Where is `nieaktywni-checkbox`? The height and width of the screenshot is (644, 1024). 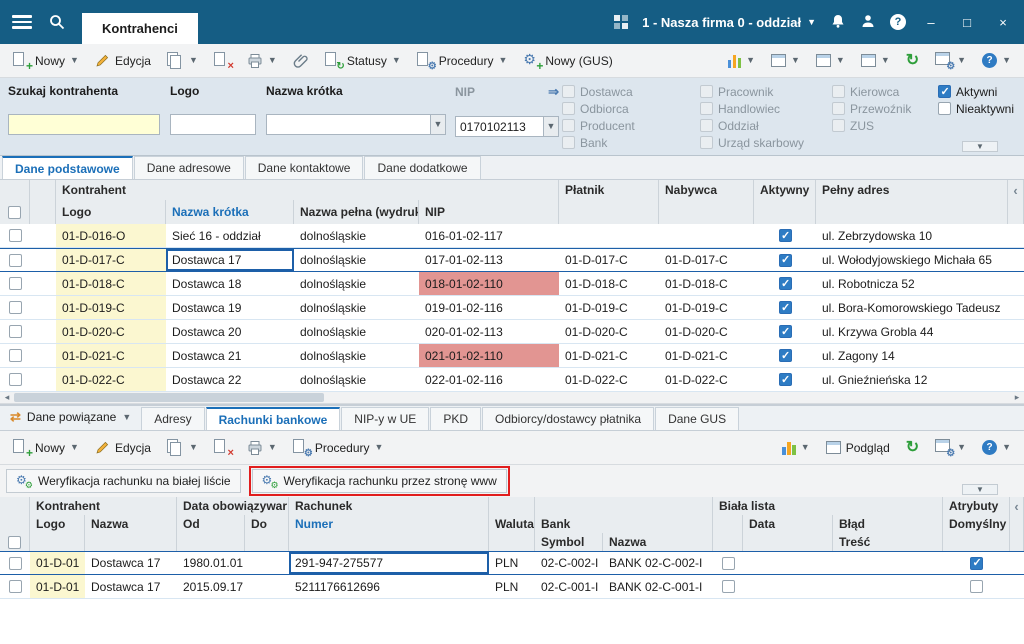 nieaktywni-checkbox is located at coordinates (944, 108).